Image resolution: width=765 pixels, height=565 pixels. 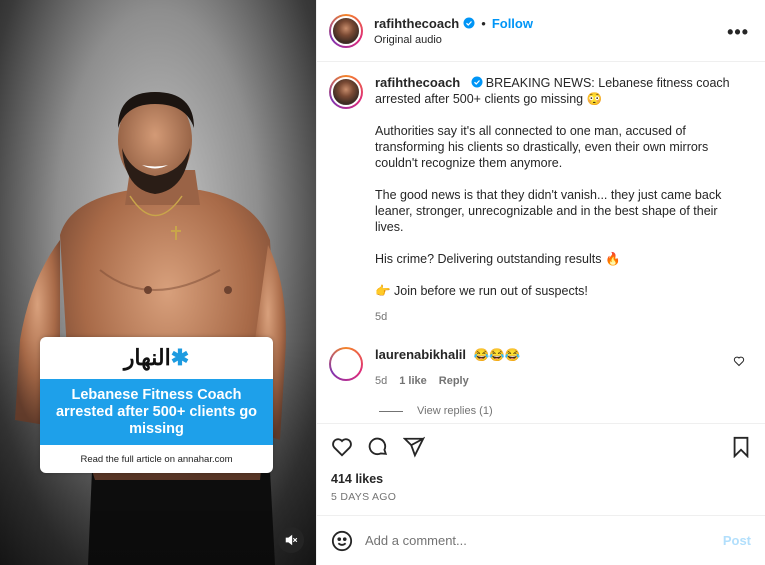 I want to click on caption-username: rafihthecoach, so click(x=417, y=82).